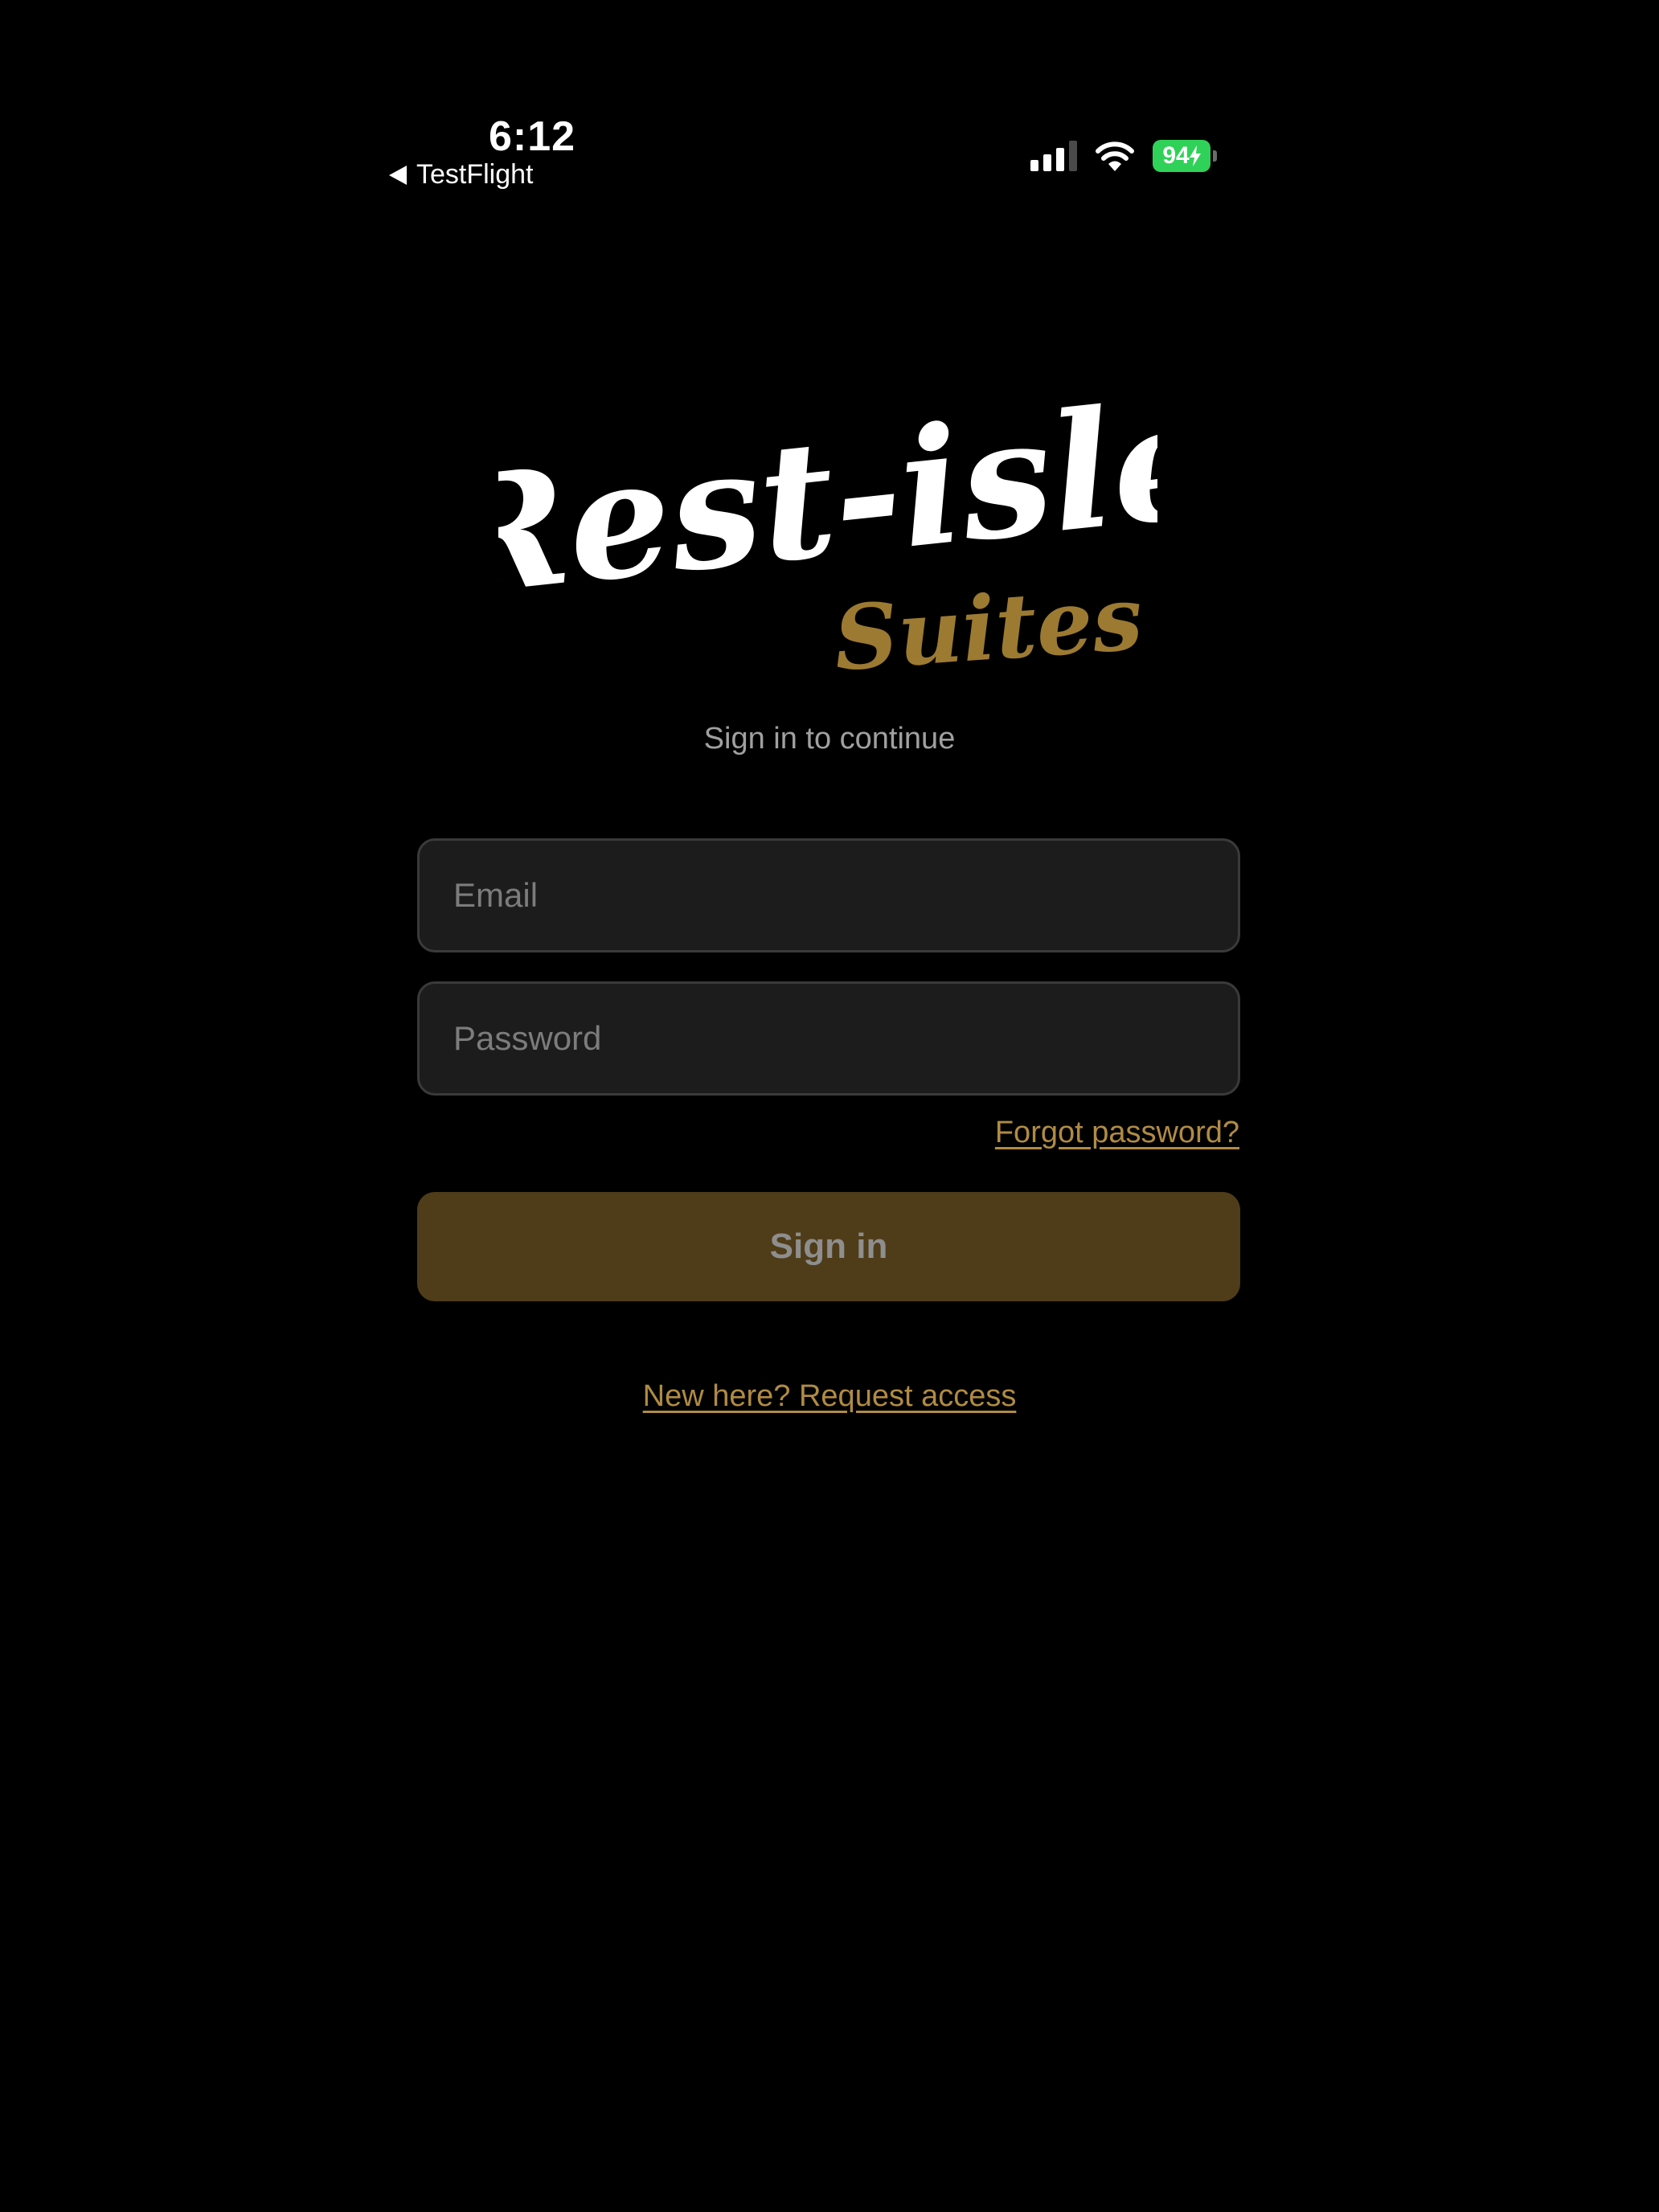 Image resolution: width=1659 pixels, height=2212 pixels. I want to click on battery-cap, so click(1215, 156).